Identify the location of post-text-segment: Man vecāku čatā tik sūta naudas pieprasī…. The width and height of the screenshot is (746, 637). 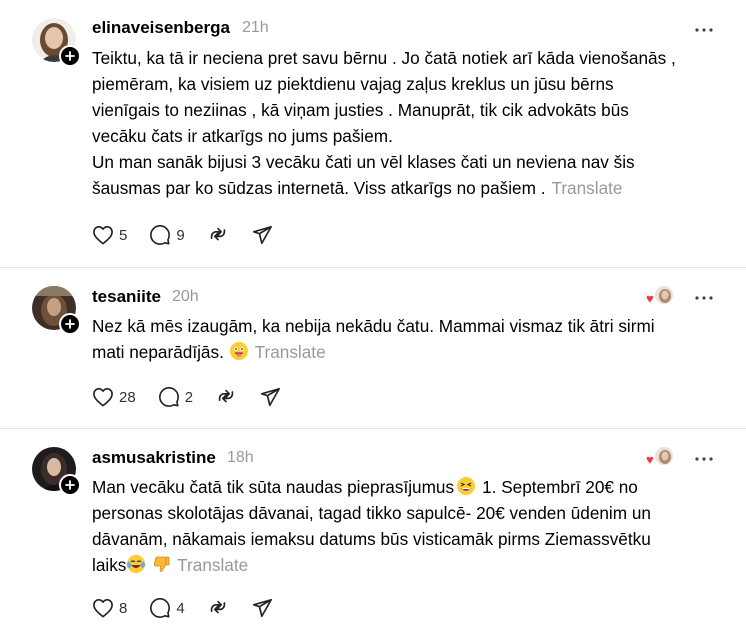
(273, 487).